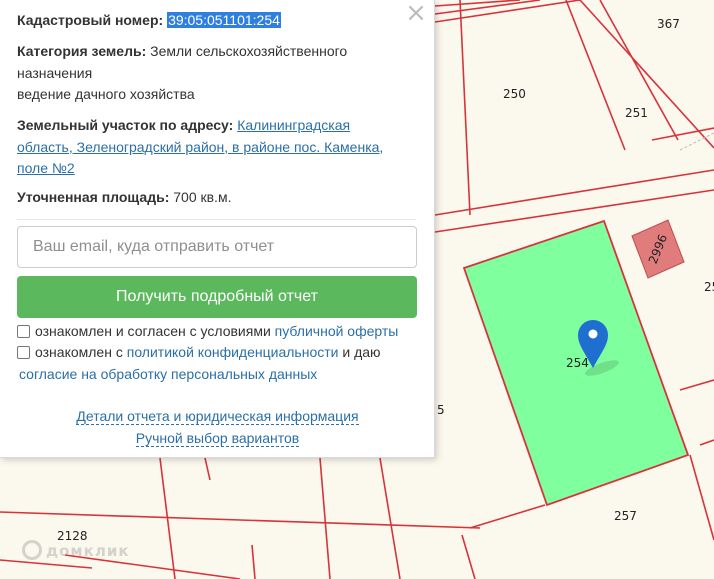 The height and width of the screenshot is (579, 714). What do you see at coordinates (709, 287) in the screenshot?
I see `plot-label-25: 25` at bounding box center [709, 287].